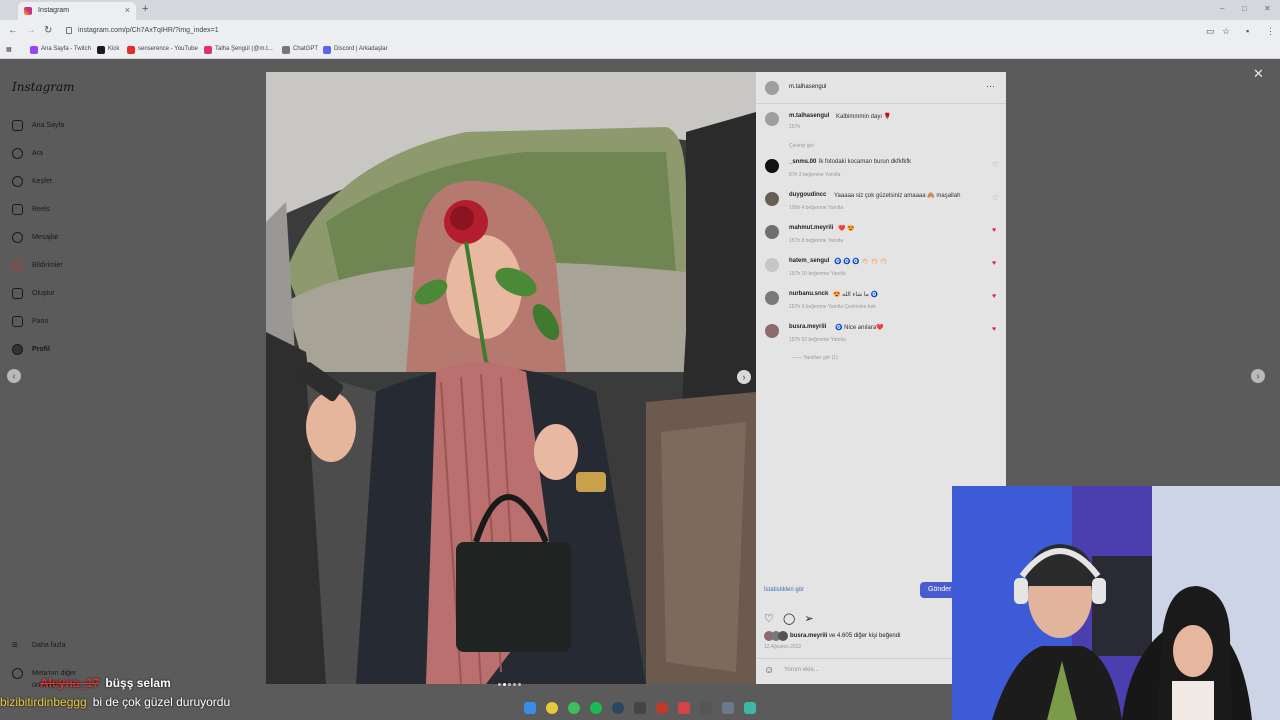  I want to click on plus-icon, so click(17, 293).